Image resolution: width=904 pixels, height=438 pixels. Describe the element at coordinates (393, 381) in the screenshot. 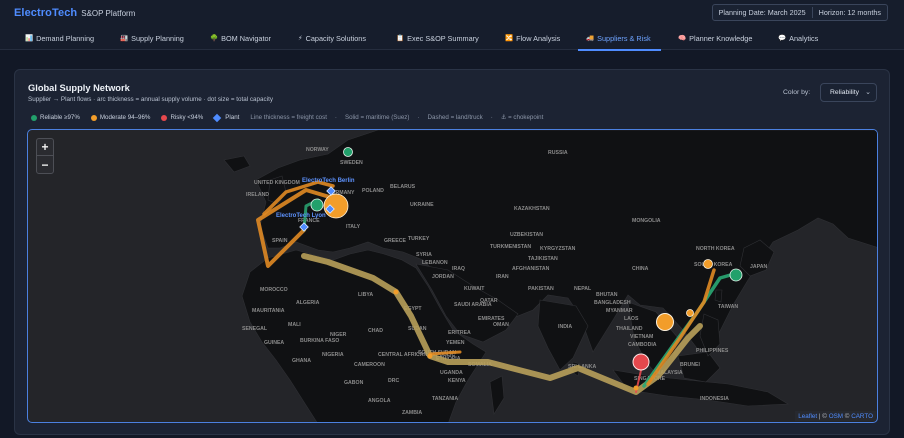

I see `country-label: DRC` at that location.